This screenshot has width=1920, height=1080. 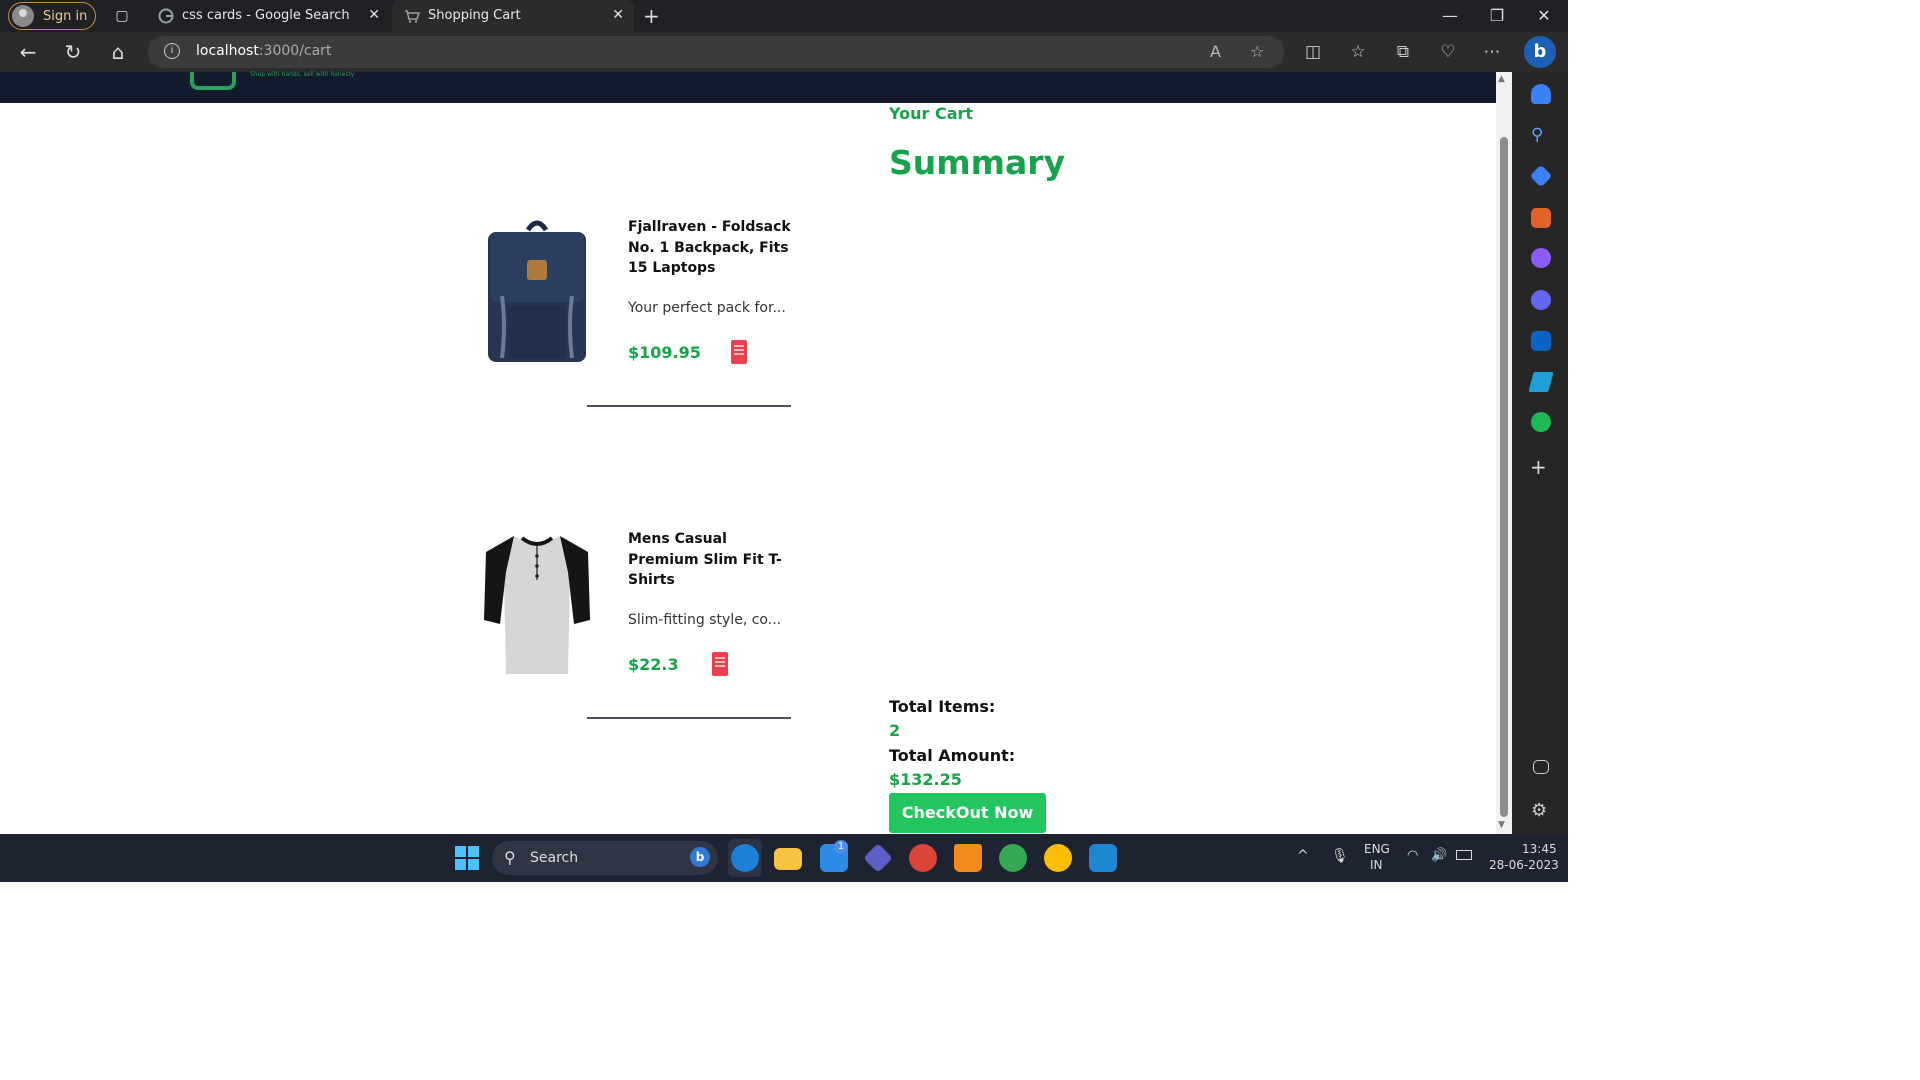 I want to click on total-amount-value: $132.25, so click(x=925, y=779).